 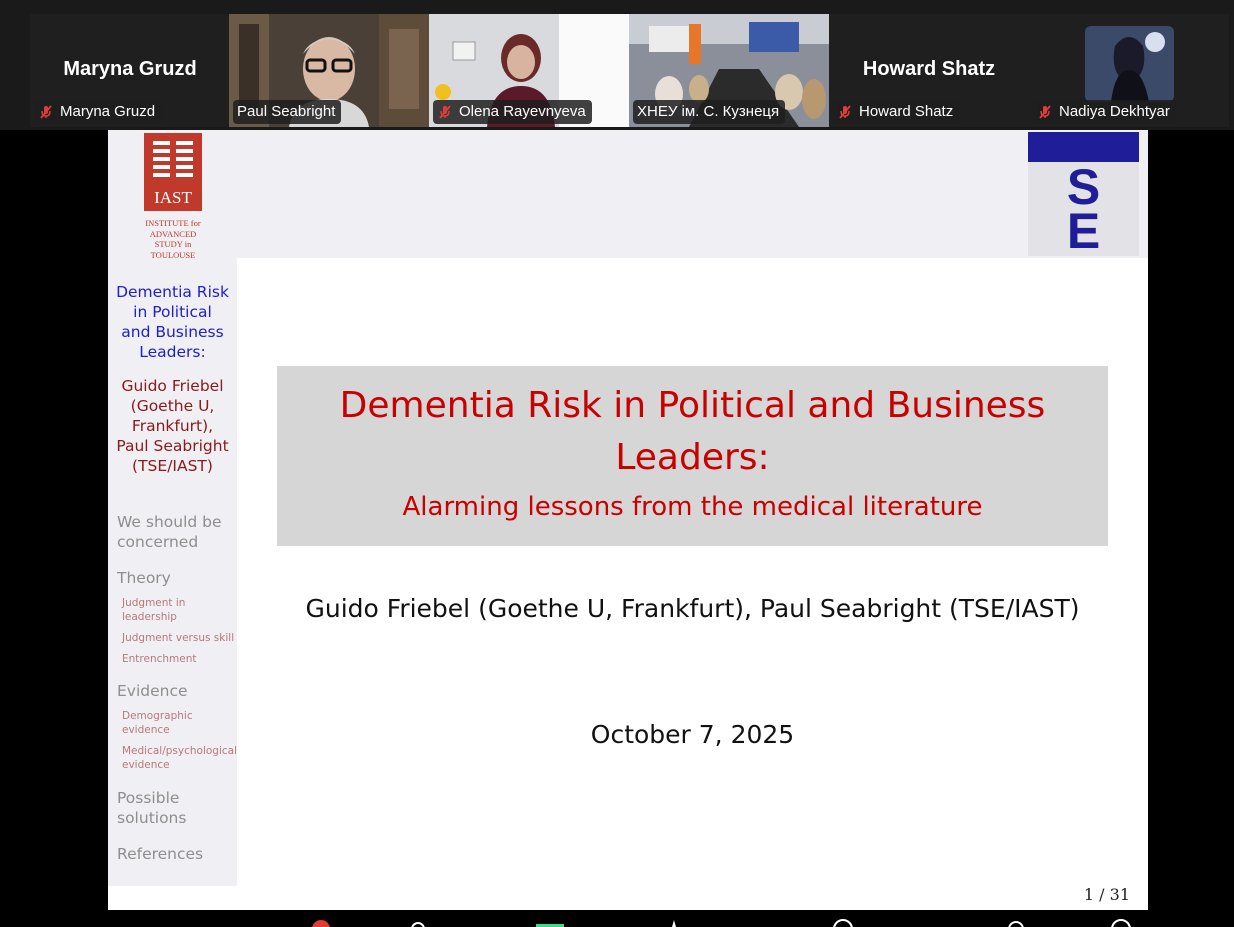 I want to click on sidebar-section-solutions: Possible solutions, so click(x=151, y=808).